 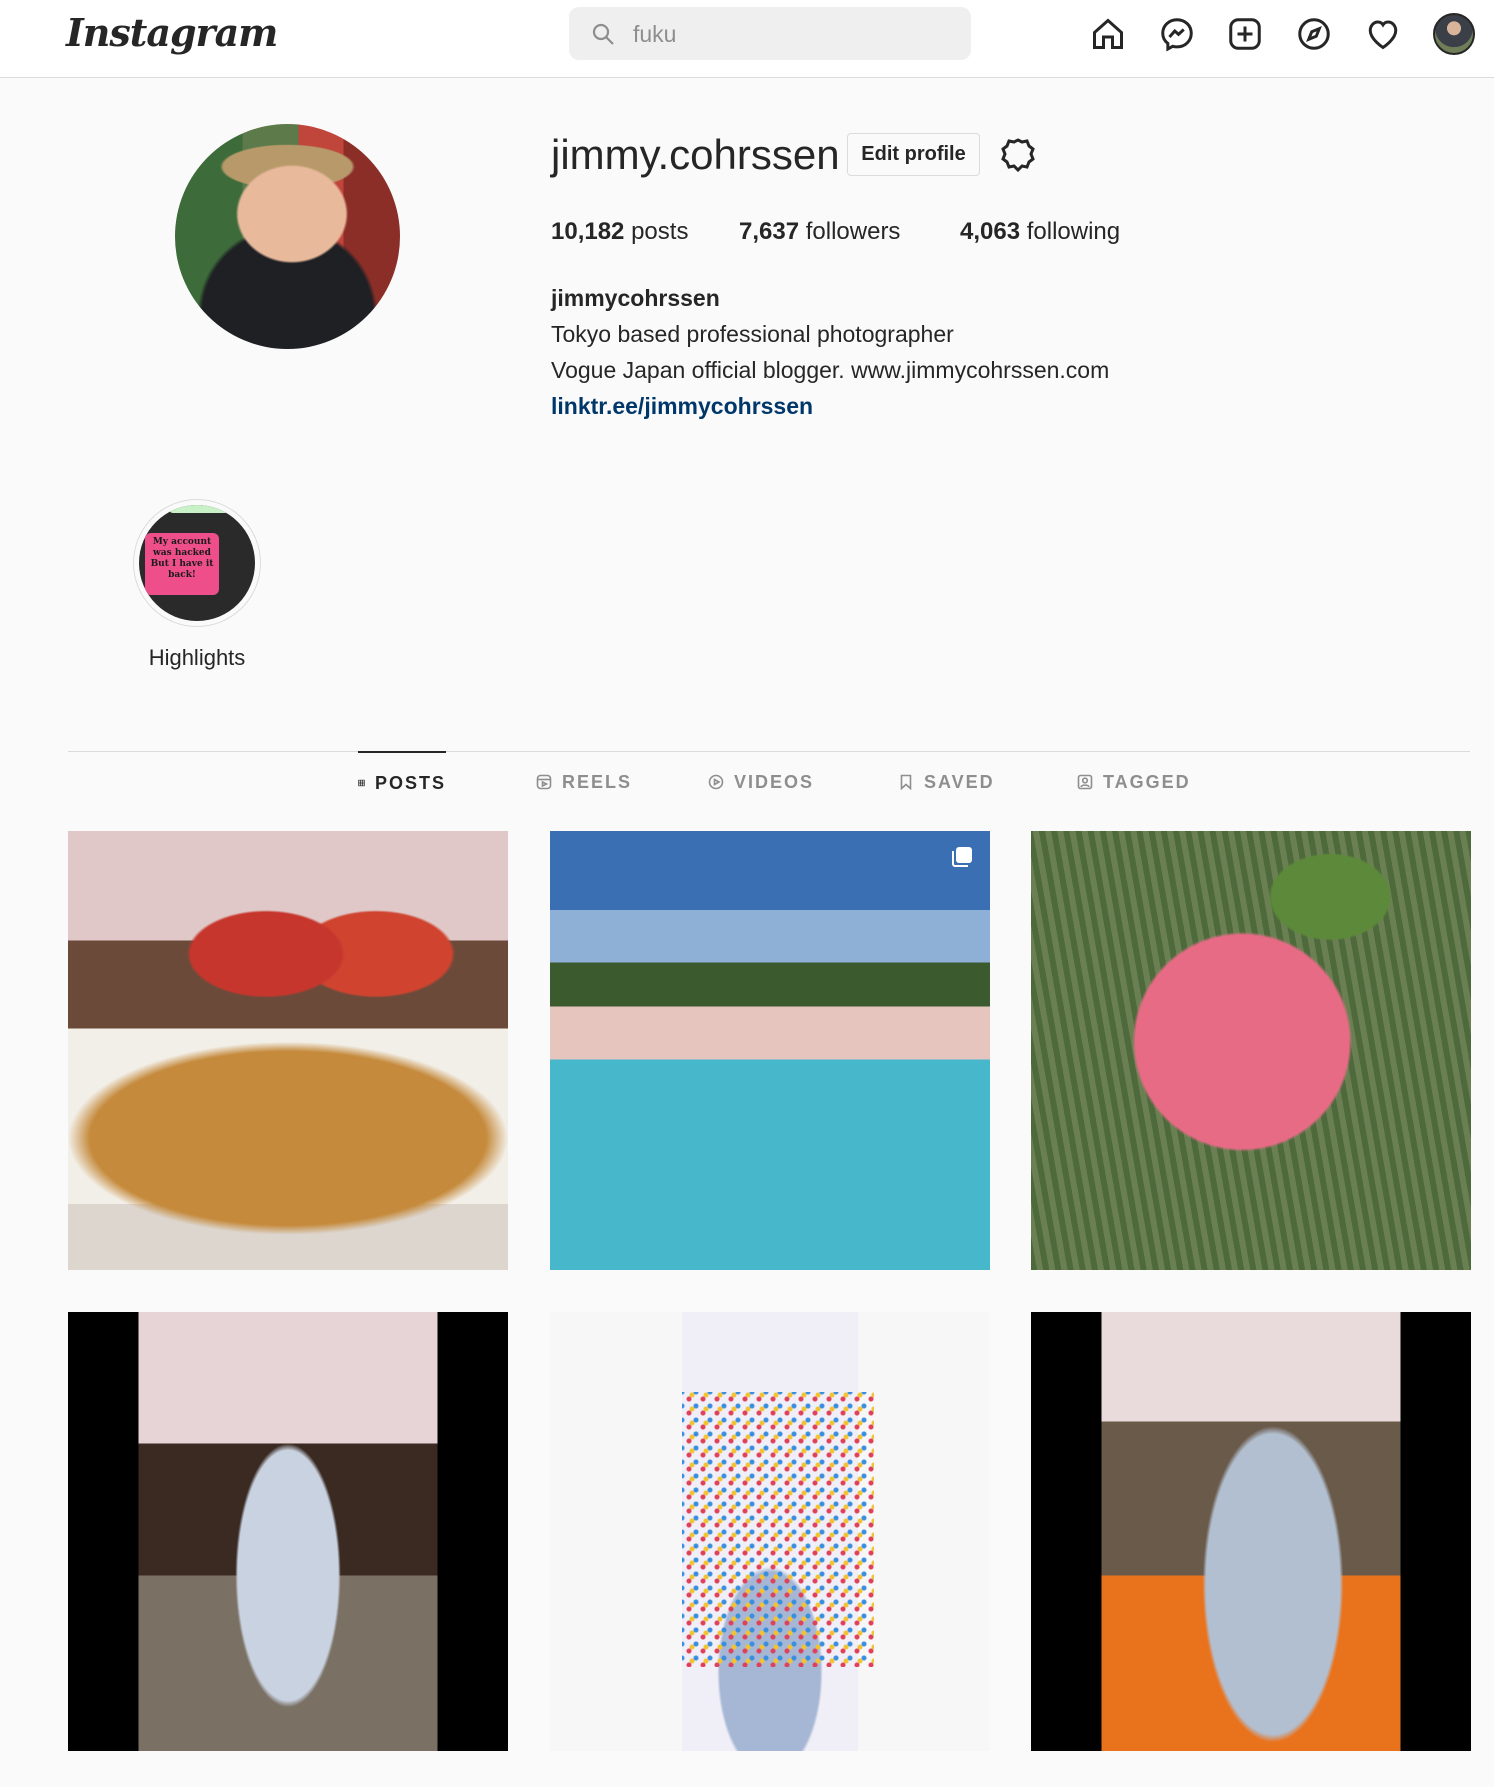 I want to click on profile-picture, so click(x=287, y=236).